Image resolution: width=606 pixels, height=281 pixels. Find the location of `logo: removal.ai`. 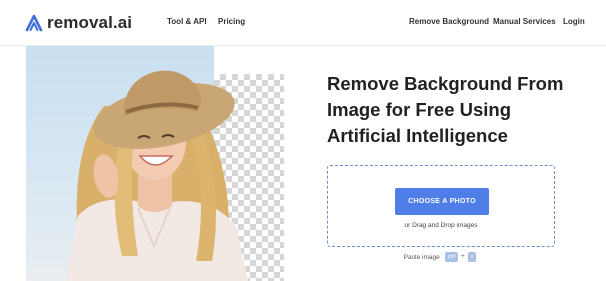

logo: removal.ai is located at coordinates (78, 23).